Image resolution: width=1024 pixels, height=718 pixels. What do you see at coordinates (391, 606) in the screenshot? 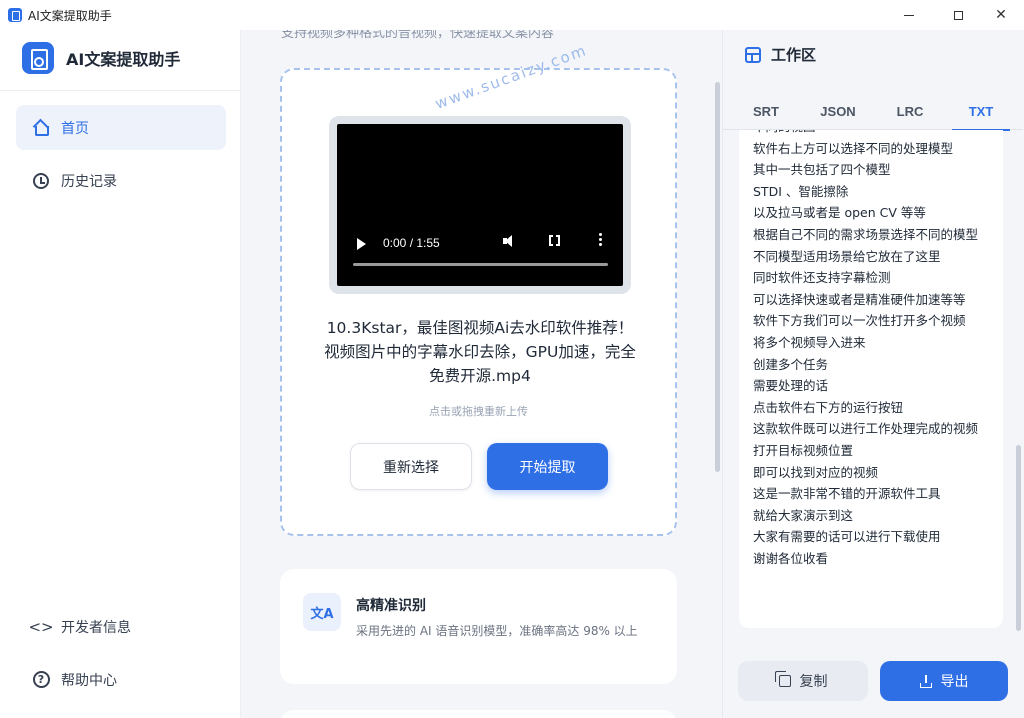
I see `feature-title: 高精准识别` at bounding box center [391, 606].